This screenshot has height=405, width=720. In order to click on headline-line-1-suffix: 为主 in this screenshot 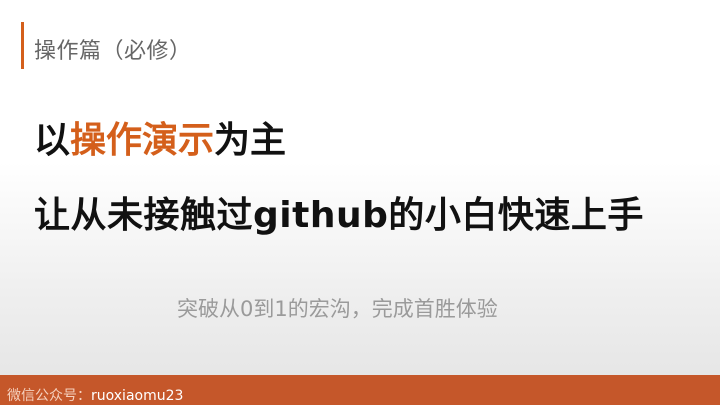, I will do `click(250, 140)`.